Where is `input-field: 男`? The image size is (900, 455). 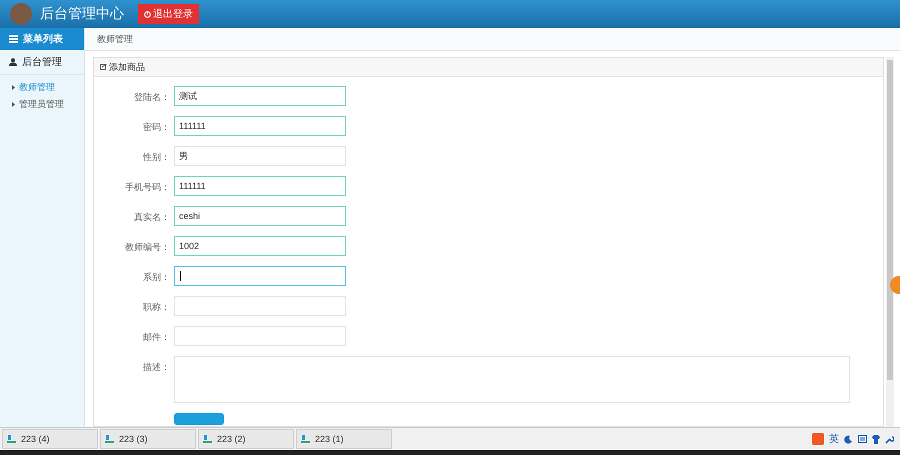 input-field: 男 is located at coordinates (260, 156).